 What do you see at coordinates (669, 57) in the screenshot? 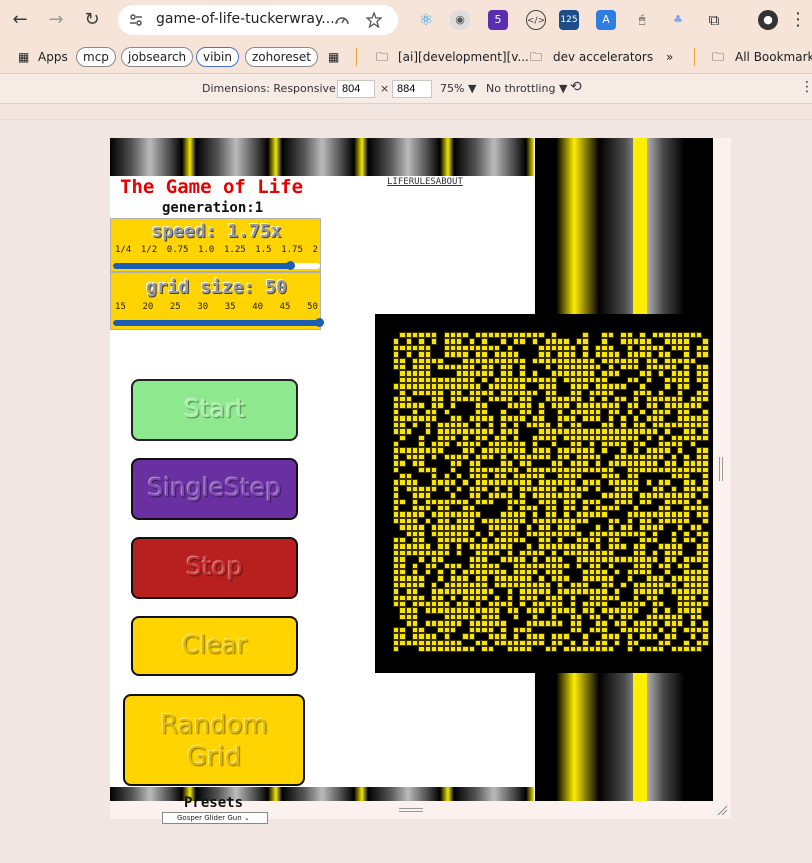
I see `more-bookmarks: »` at bounding box center [669, 57].